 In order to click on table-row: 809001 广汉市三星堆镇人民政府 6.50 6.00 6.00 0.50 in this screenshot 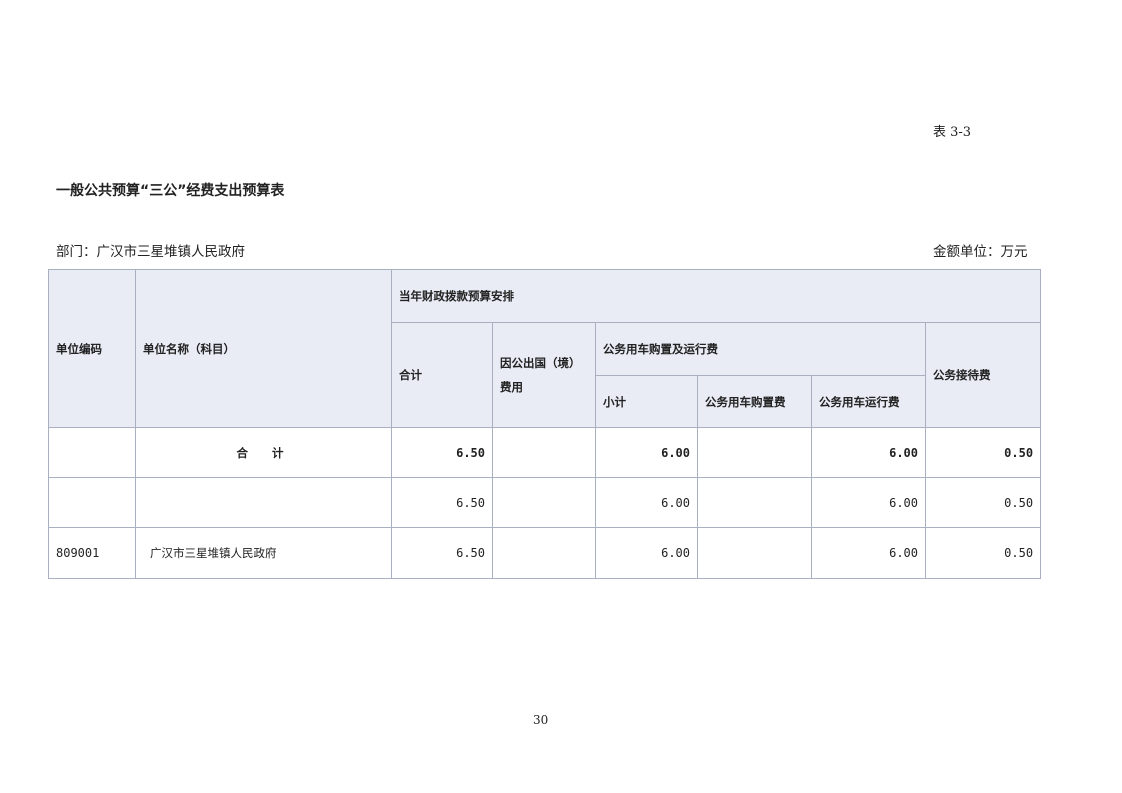, I will do `click(545, 553)`.